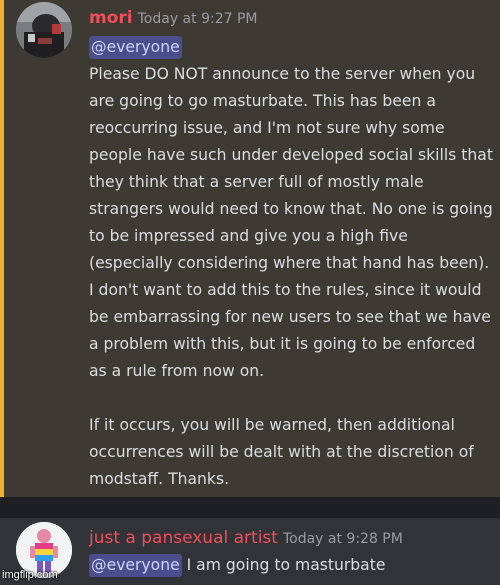  Describe the element at coordinates (342, 539) in the screenshot. I see `timestamp: Today at 9:28 PM` at that location.